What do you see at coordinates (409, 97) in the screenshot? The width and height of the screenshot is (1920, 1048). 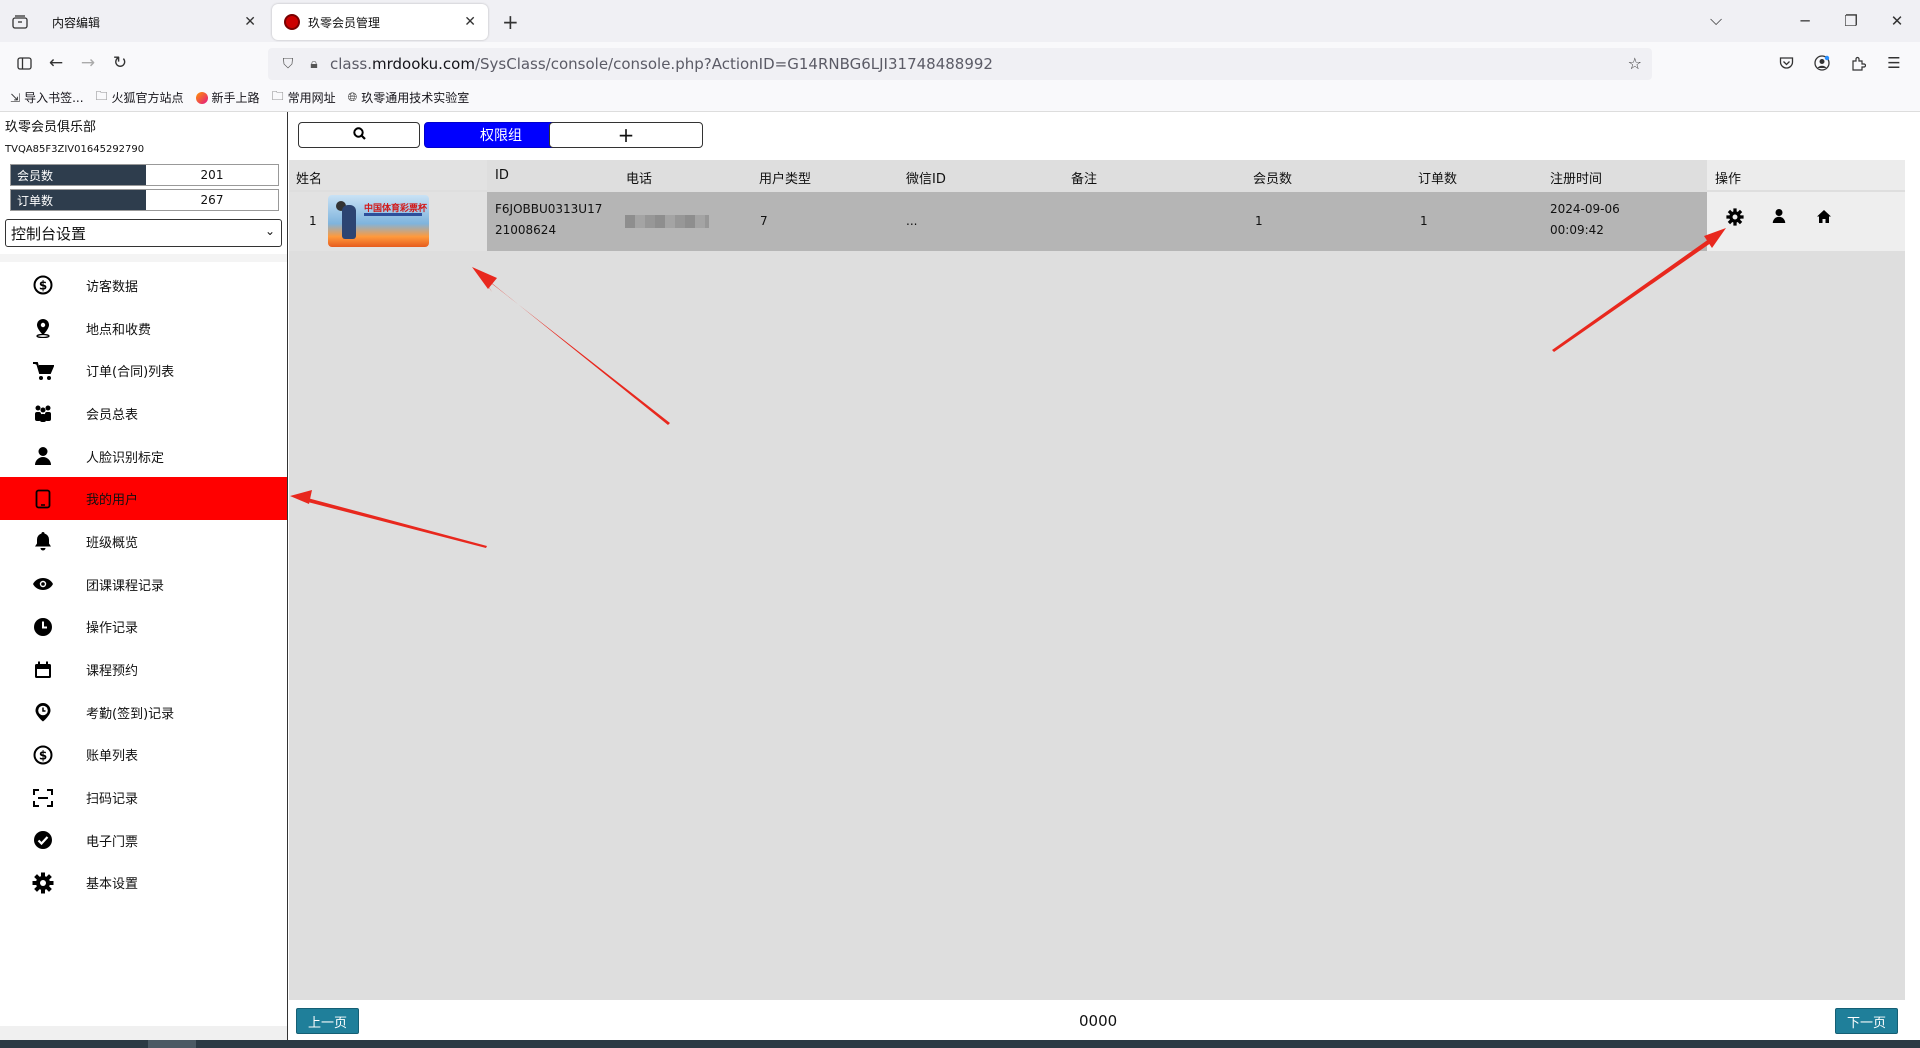 I see `bookmark-lab: 🌐︎ 玖零通用技术实验室` at bounding box center [409, 97].